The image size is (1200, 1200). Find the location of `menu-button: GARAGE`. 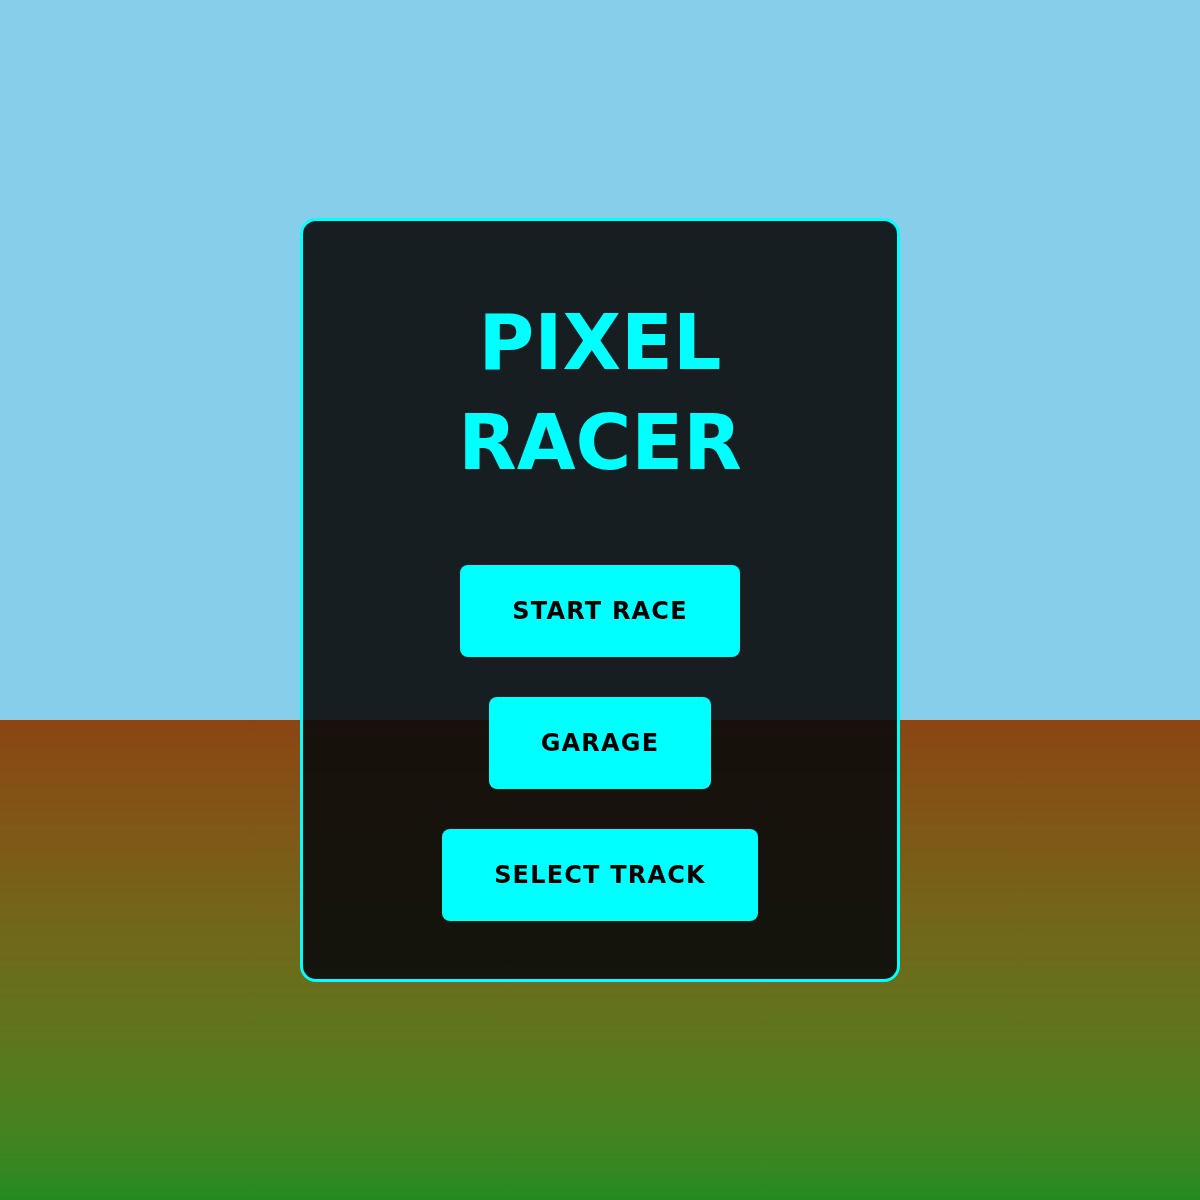

menu-button: GARAGE is located at coordinates (600, 743).